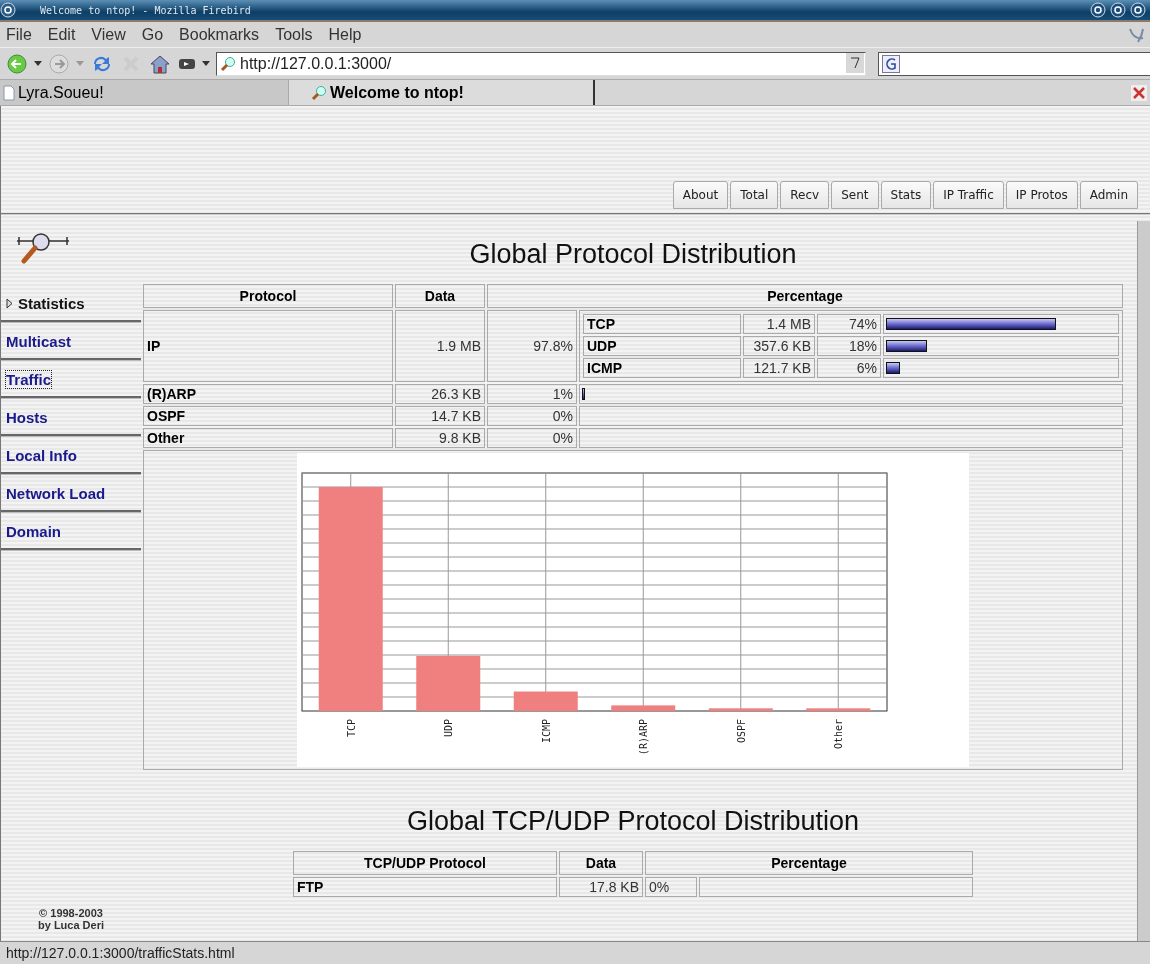  What do you see at coordinates (351, 728) in the screenshot?
I see `axis-label: TCP` at bounding box center [351, 728].